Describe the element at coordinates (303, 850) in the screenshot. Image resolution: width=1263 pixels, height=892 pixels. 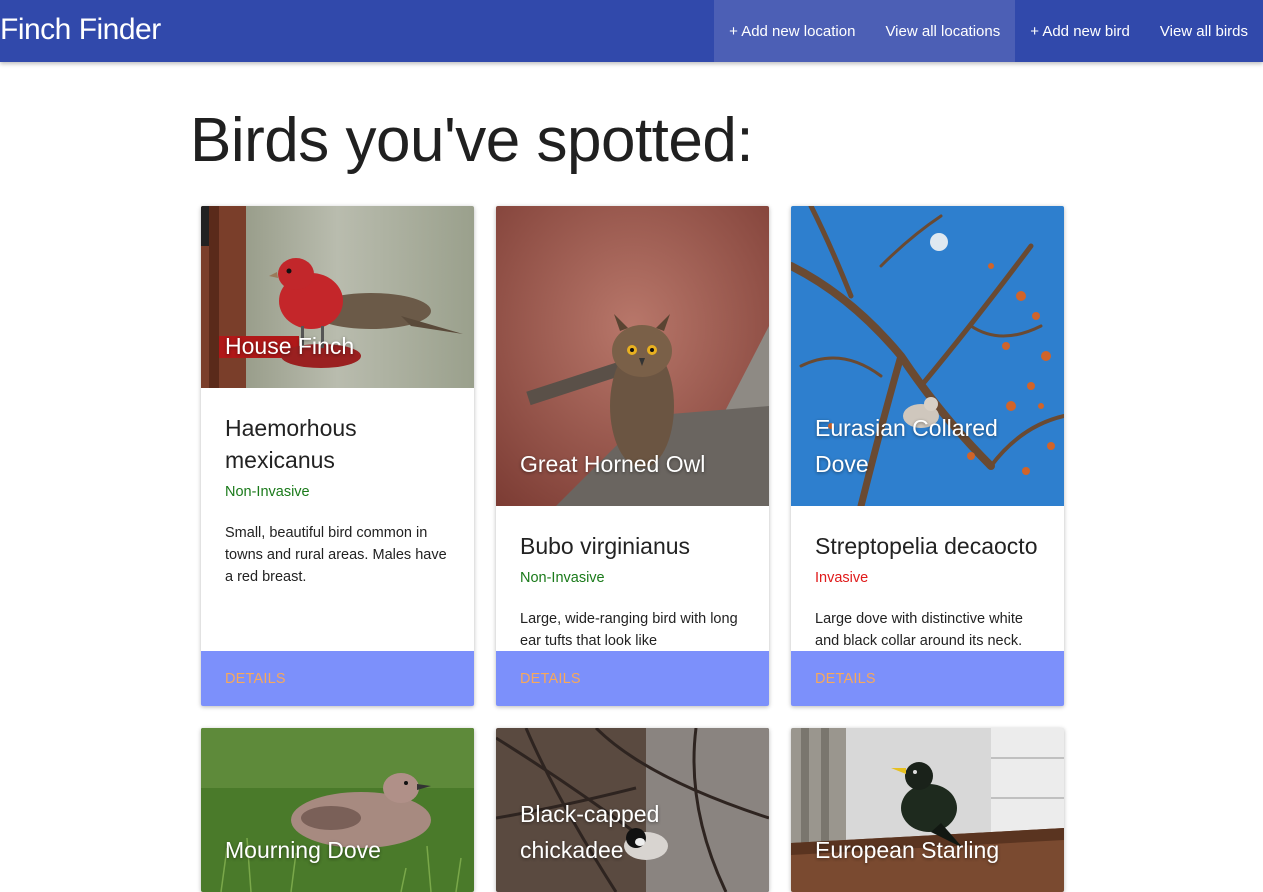
I see `bird-common-name: Mourning Dove` at that location.